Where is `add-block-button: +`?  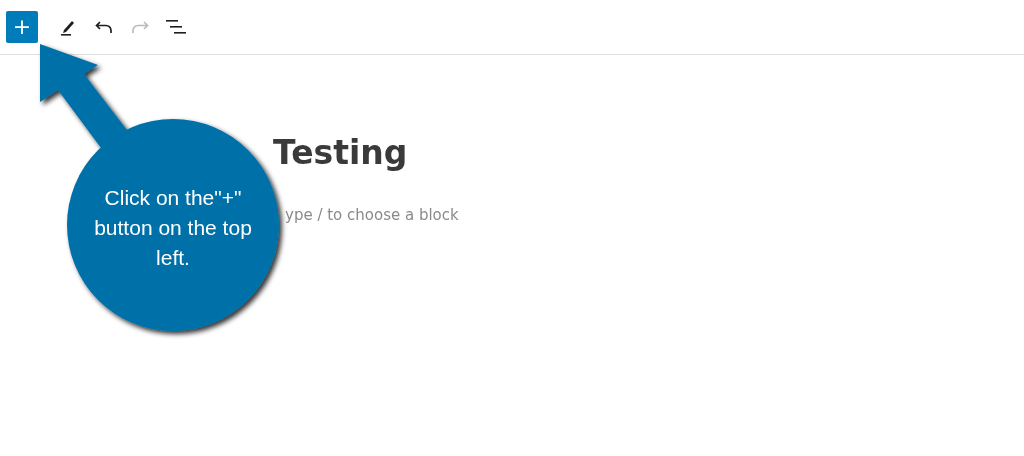
add-block-button: + is located at coordinates (22, 27).